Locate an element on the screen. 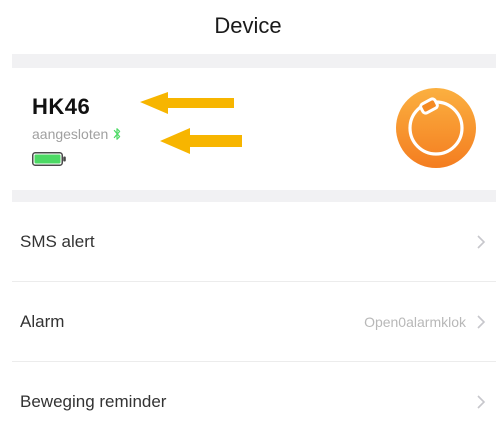 This screenshot has width=496, height=442. list-item-label: SMS alert is located at coordinates (57, 241).